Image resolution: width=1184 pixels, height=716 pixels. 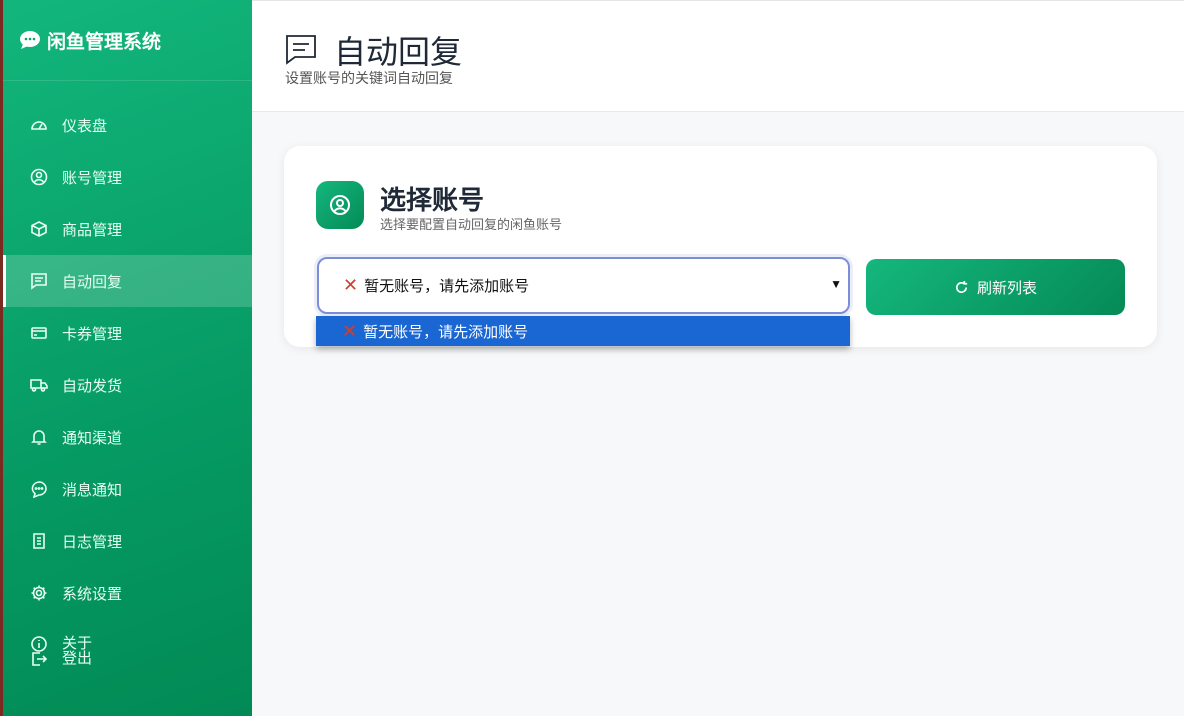 I want to click on brand-title: 闲鱼管理系统, so click(x=104, y=42).